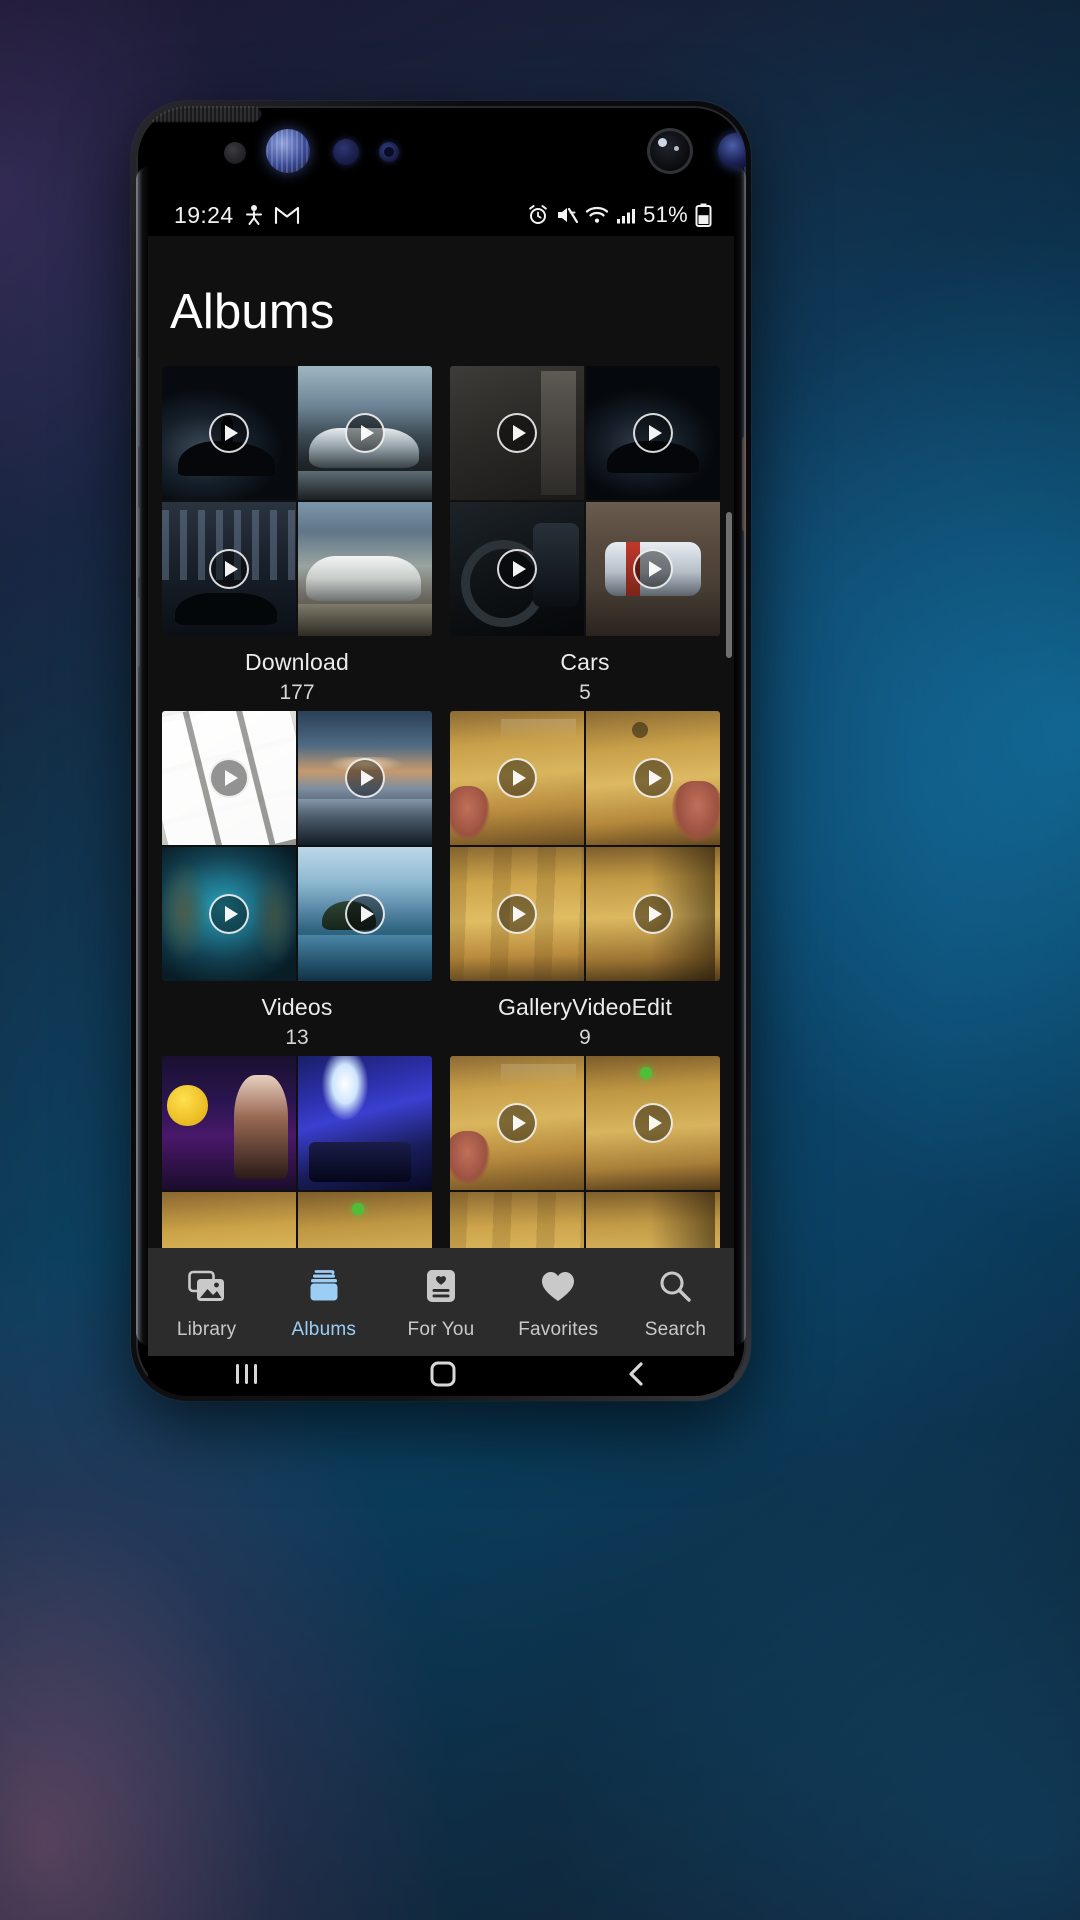  What do you see at coordinates (441, 215) in the screenshot?
I see `status-bar: 19:24 51%` at bounding box center [441, 215].